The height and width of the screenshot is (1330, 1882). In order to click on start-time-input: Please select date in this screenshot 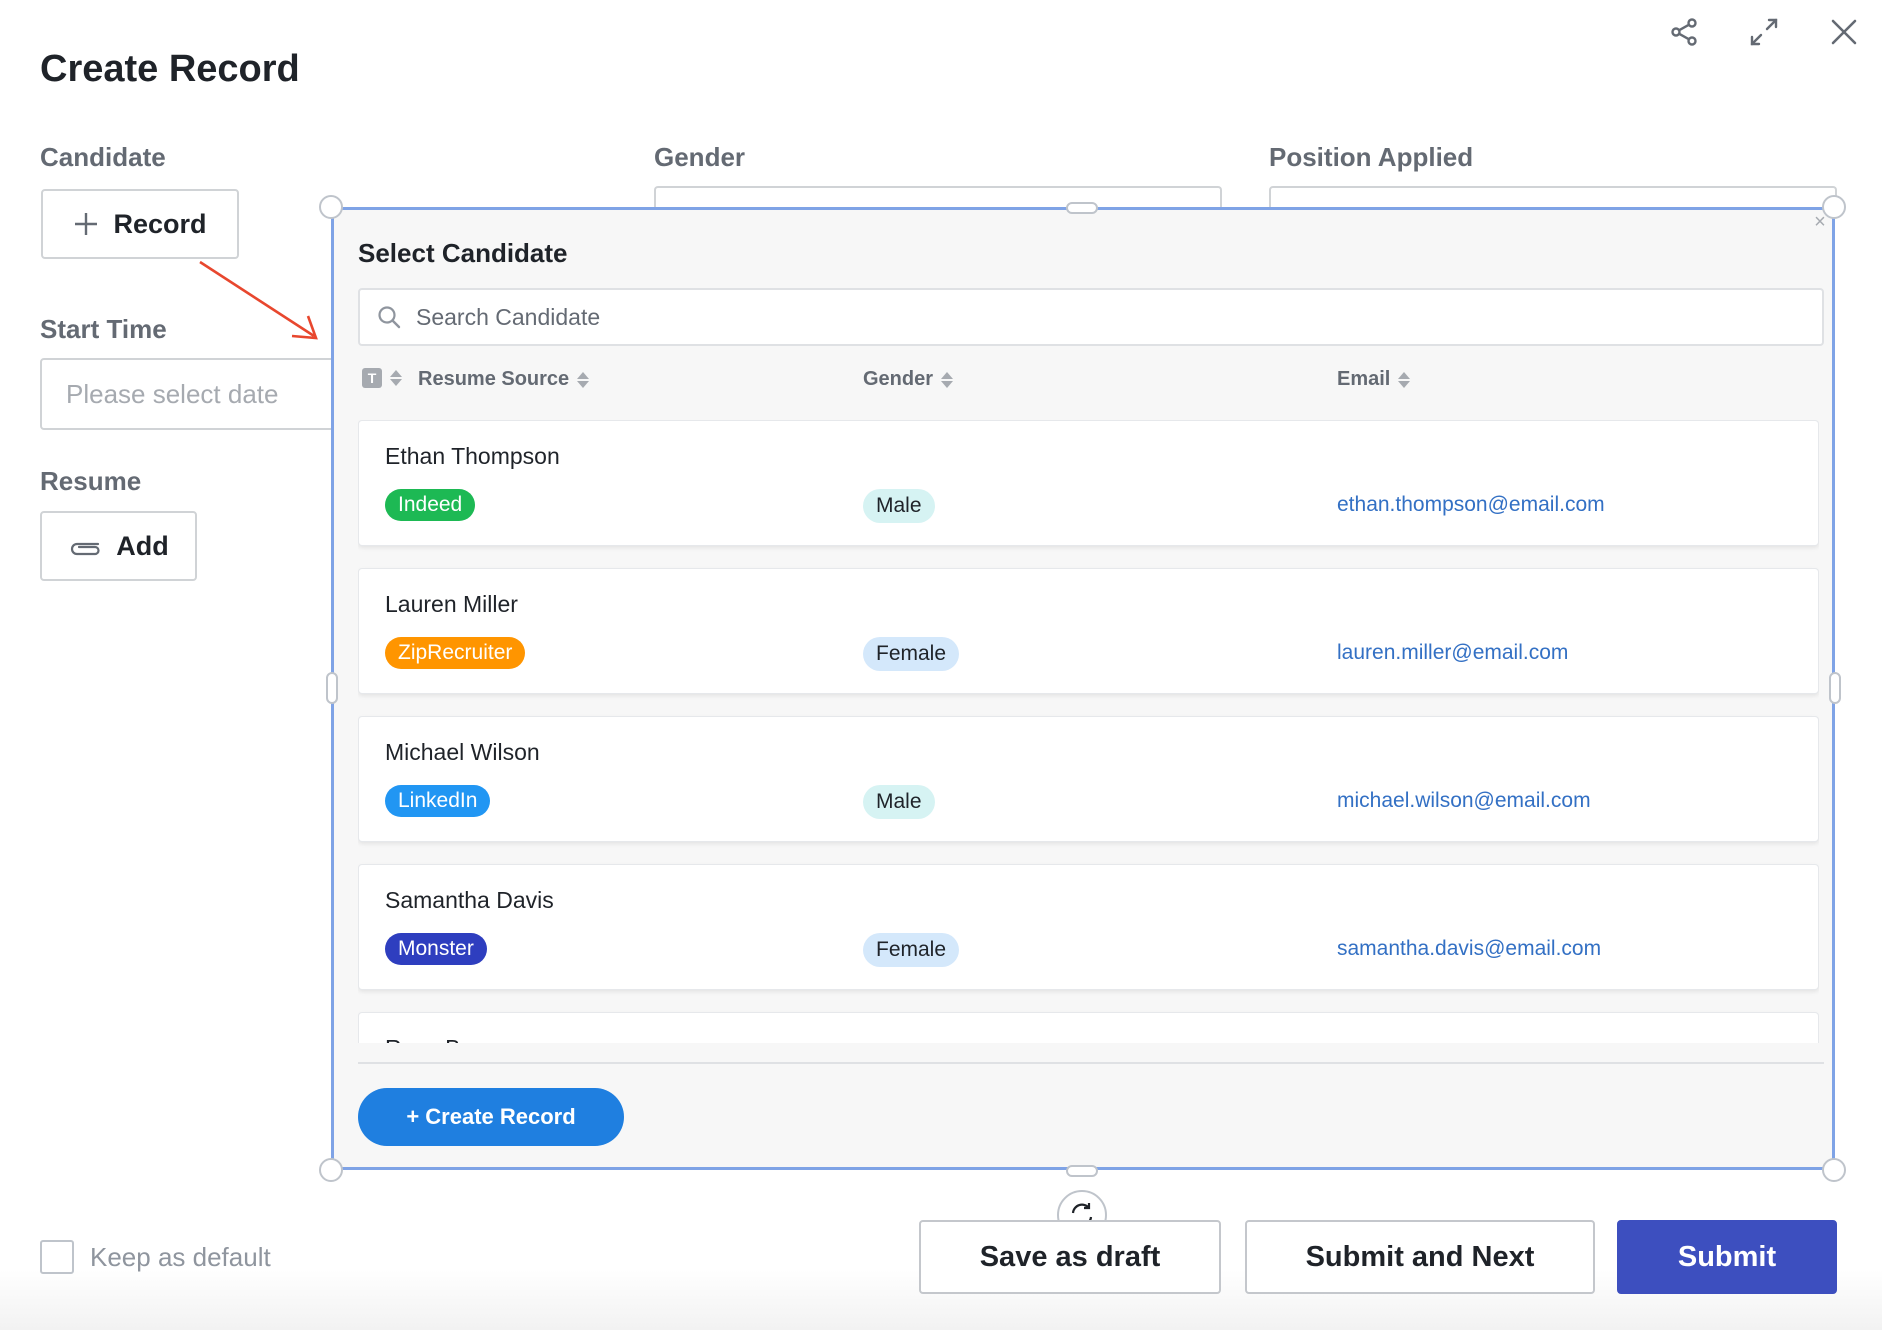, I will do `click(190, 394)`.